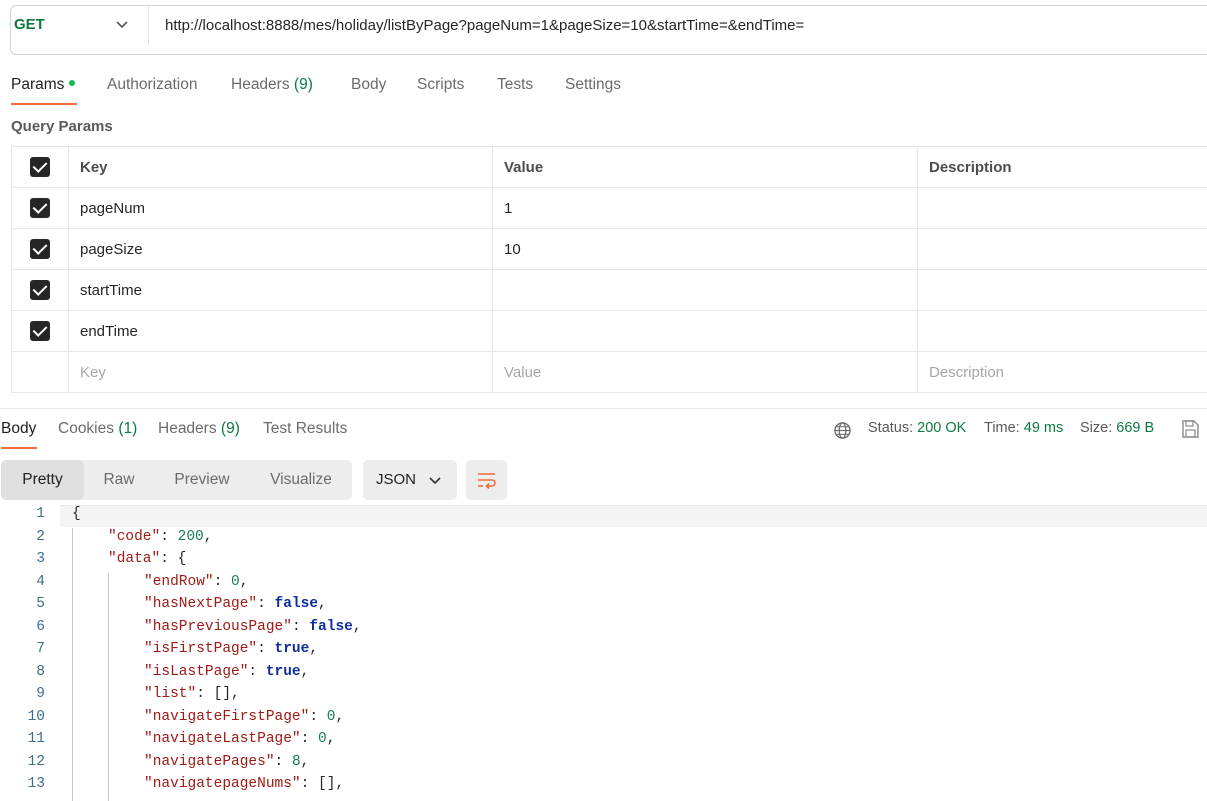 This screenshot has height=801, width=1207. Describe the element at coordinates (280, 290) in the screenshot. I see `param-key: startTime` at that location.